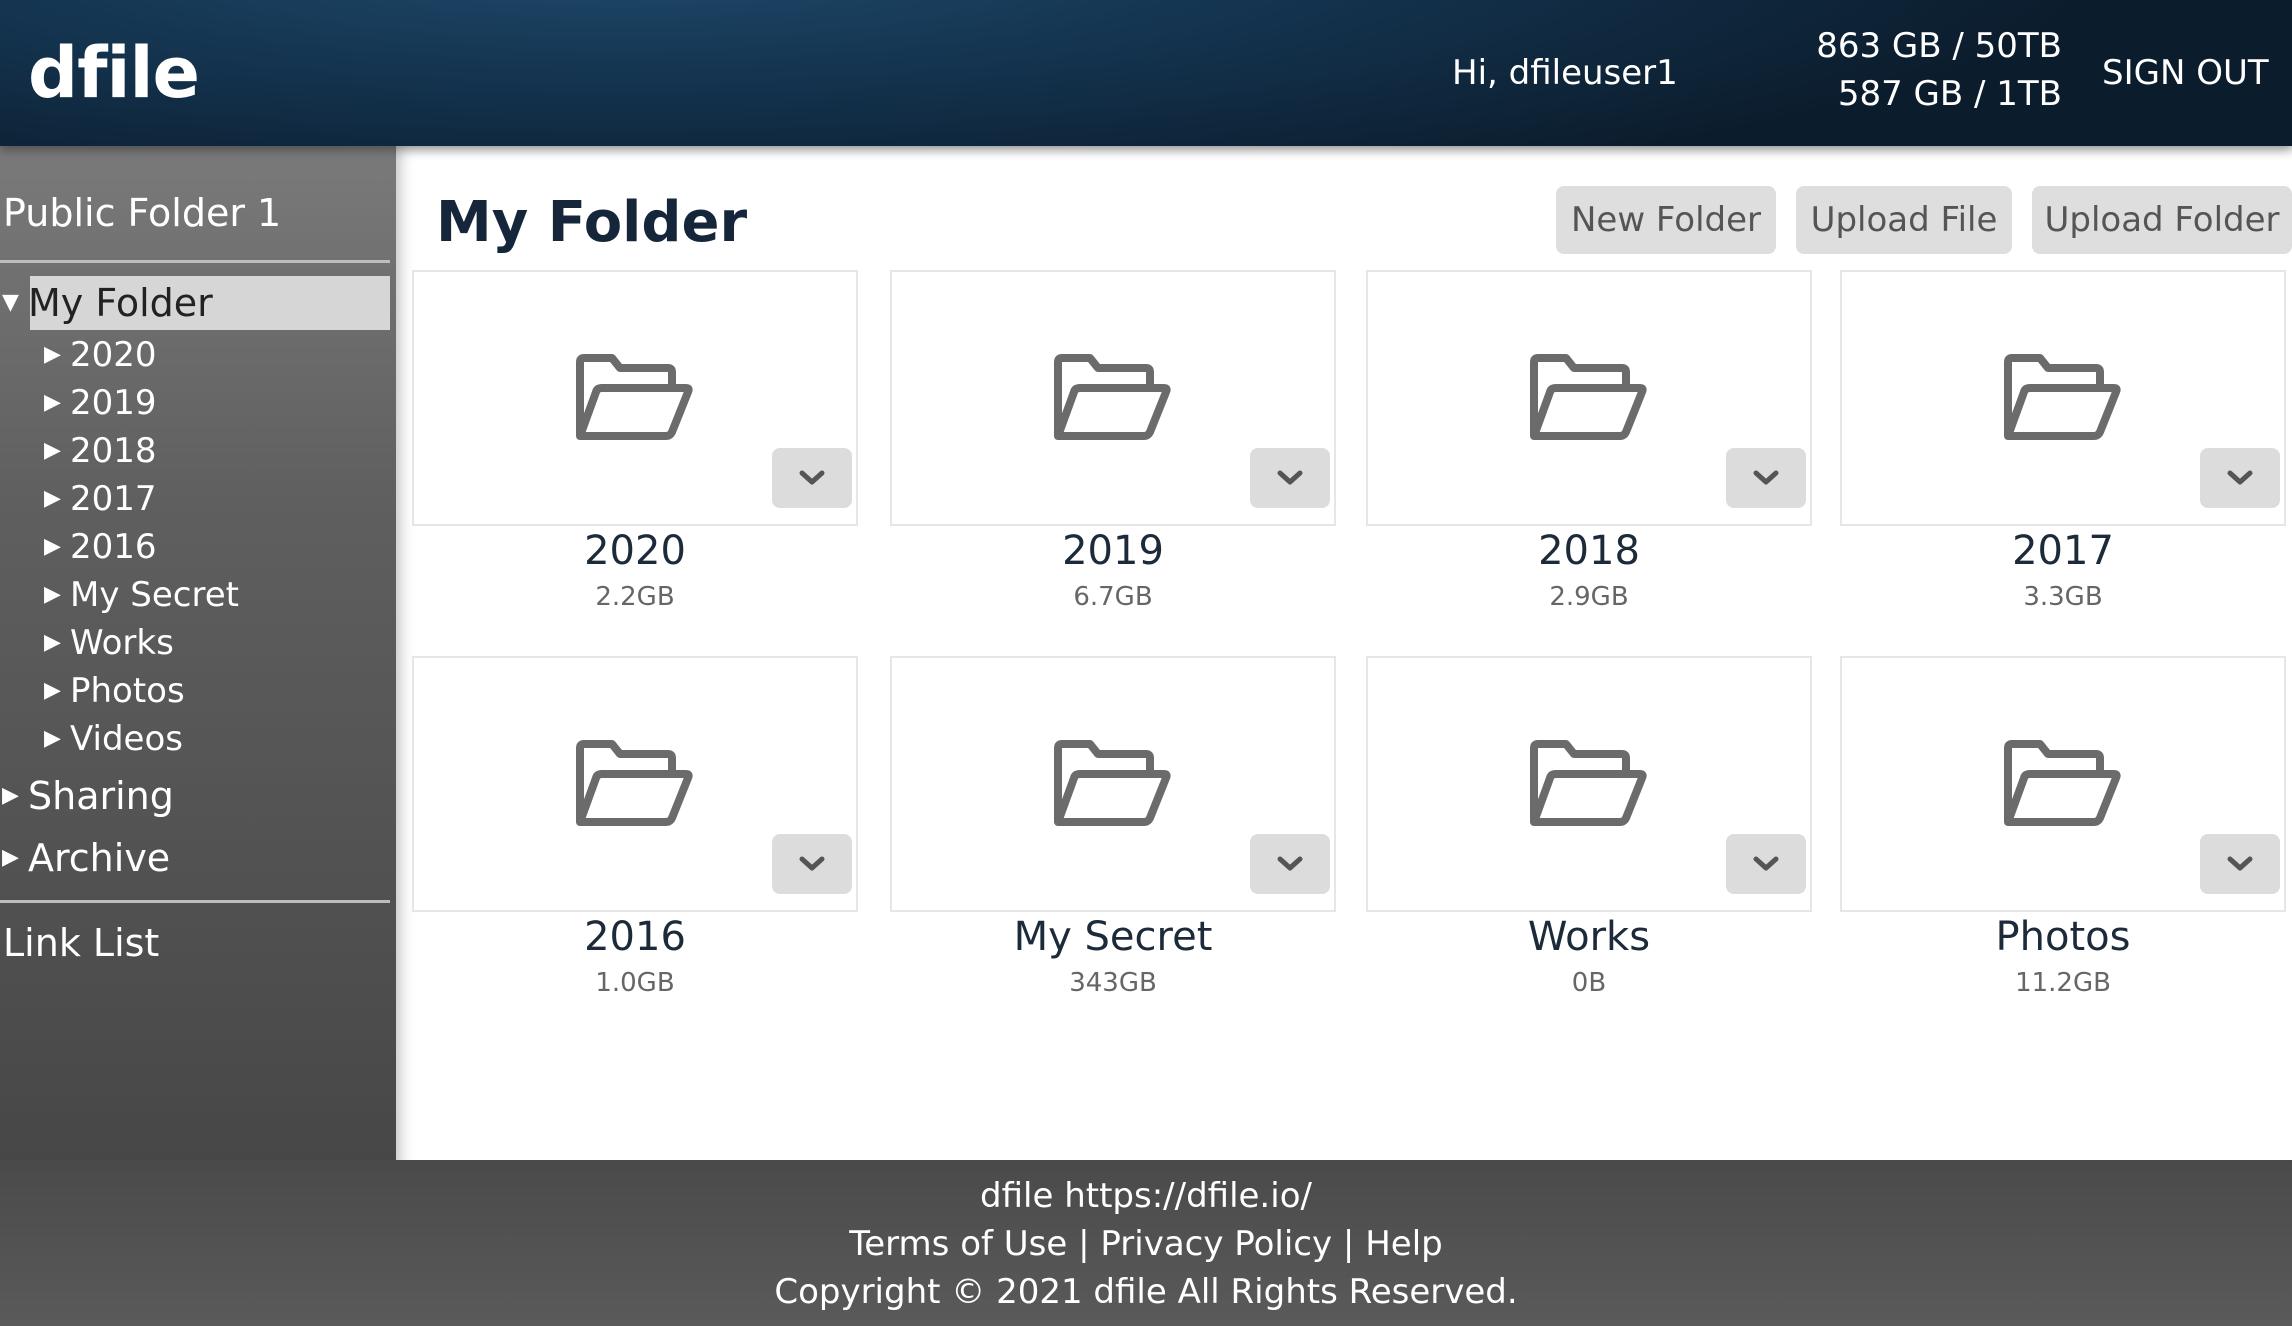 The height and width of the screenshot is (1326, 2292). Describe the element at coordinates (113, 499) in the screenshot. I see `sidebar-item-label: 2017` at that location.